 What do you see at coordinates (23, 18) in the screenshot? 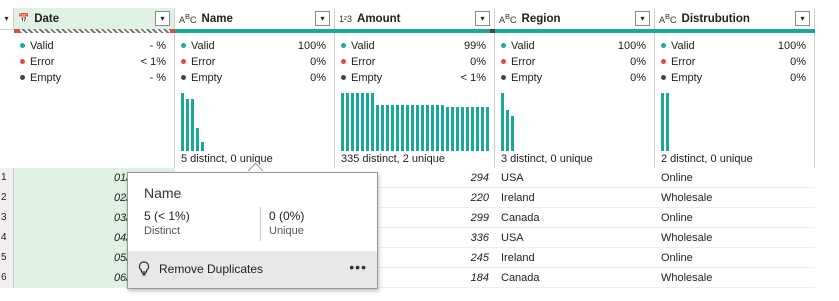
I see `datetime-type-icon: 📅` at bounding box center [23, 18].